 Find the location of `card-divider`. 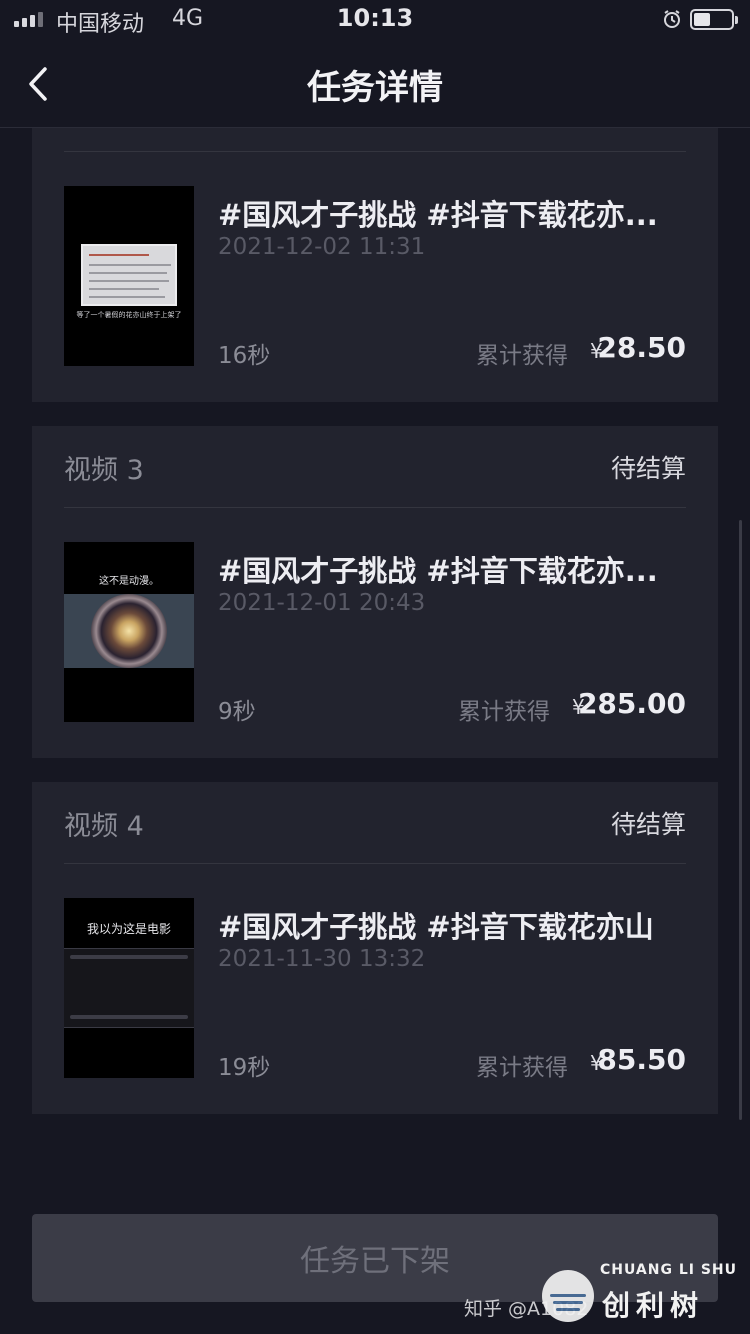

card-divider is located at coordinates (375, 111).